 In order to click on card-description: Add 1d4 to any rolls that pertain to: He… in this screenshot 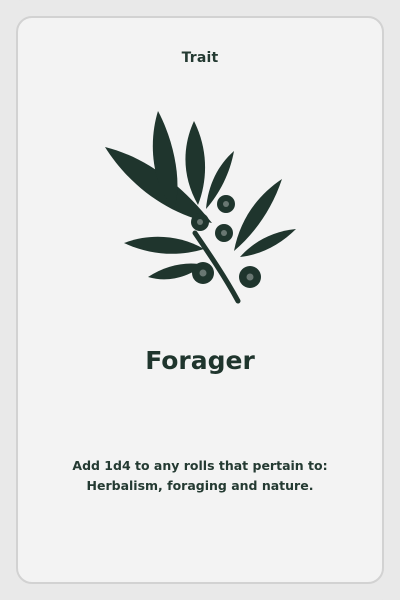, I will do `click(200, 475)`.